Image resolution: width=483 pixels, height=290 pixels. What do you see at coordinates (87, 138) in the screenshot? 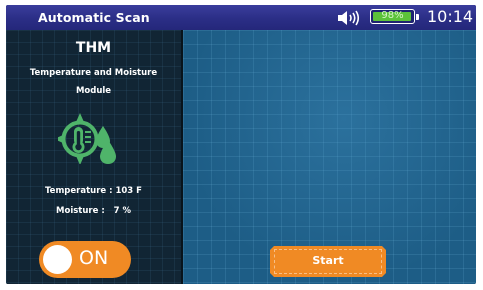
I see `thermometer-droplets-icon` at bounding box center [87, 138].